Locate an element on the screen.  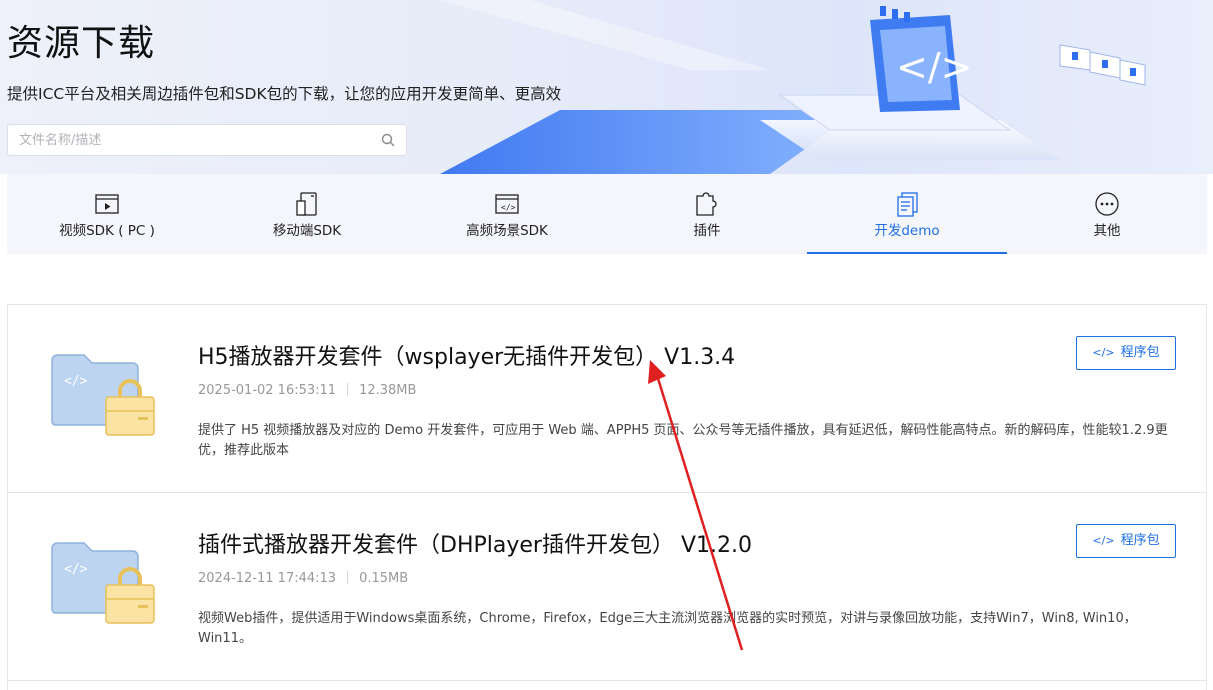
page-subtitle: 提供ICC平台及相关周边插件包和SDK包的下载，让您的应用开发更简单、更高效 is located at coordinates (284, 94).